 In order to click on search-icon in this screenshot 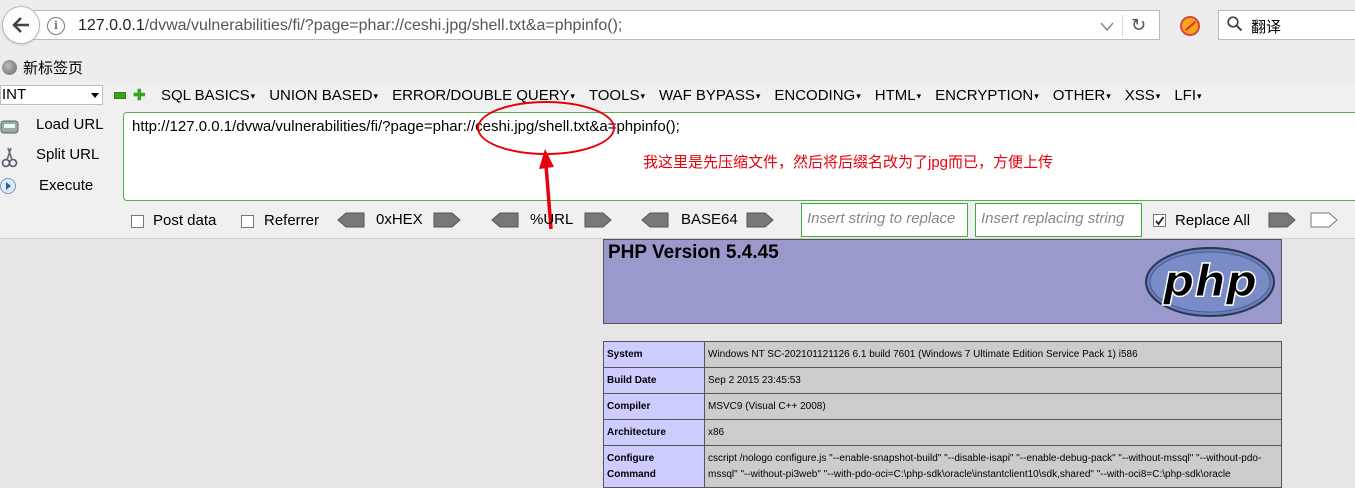, I will do `click(1235, 24)`.